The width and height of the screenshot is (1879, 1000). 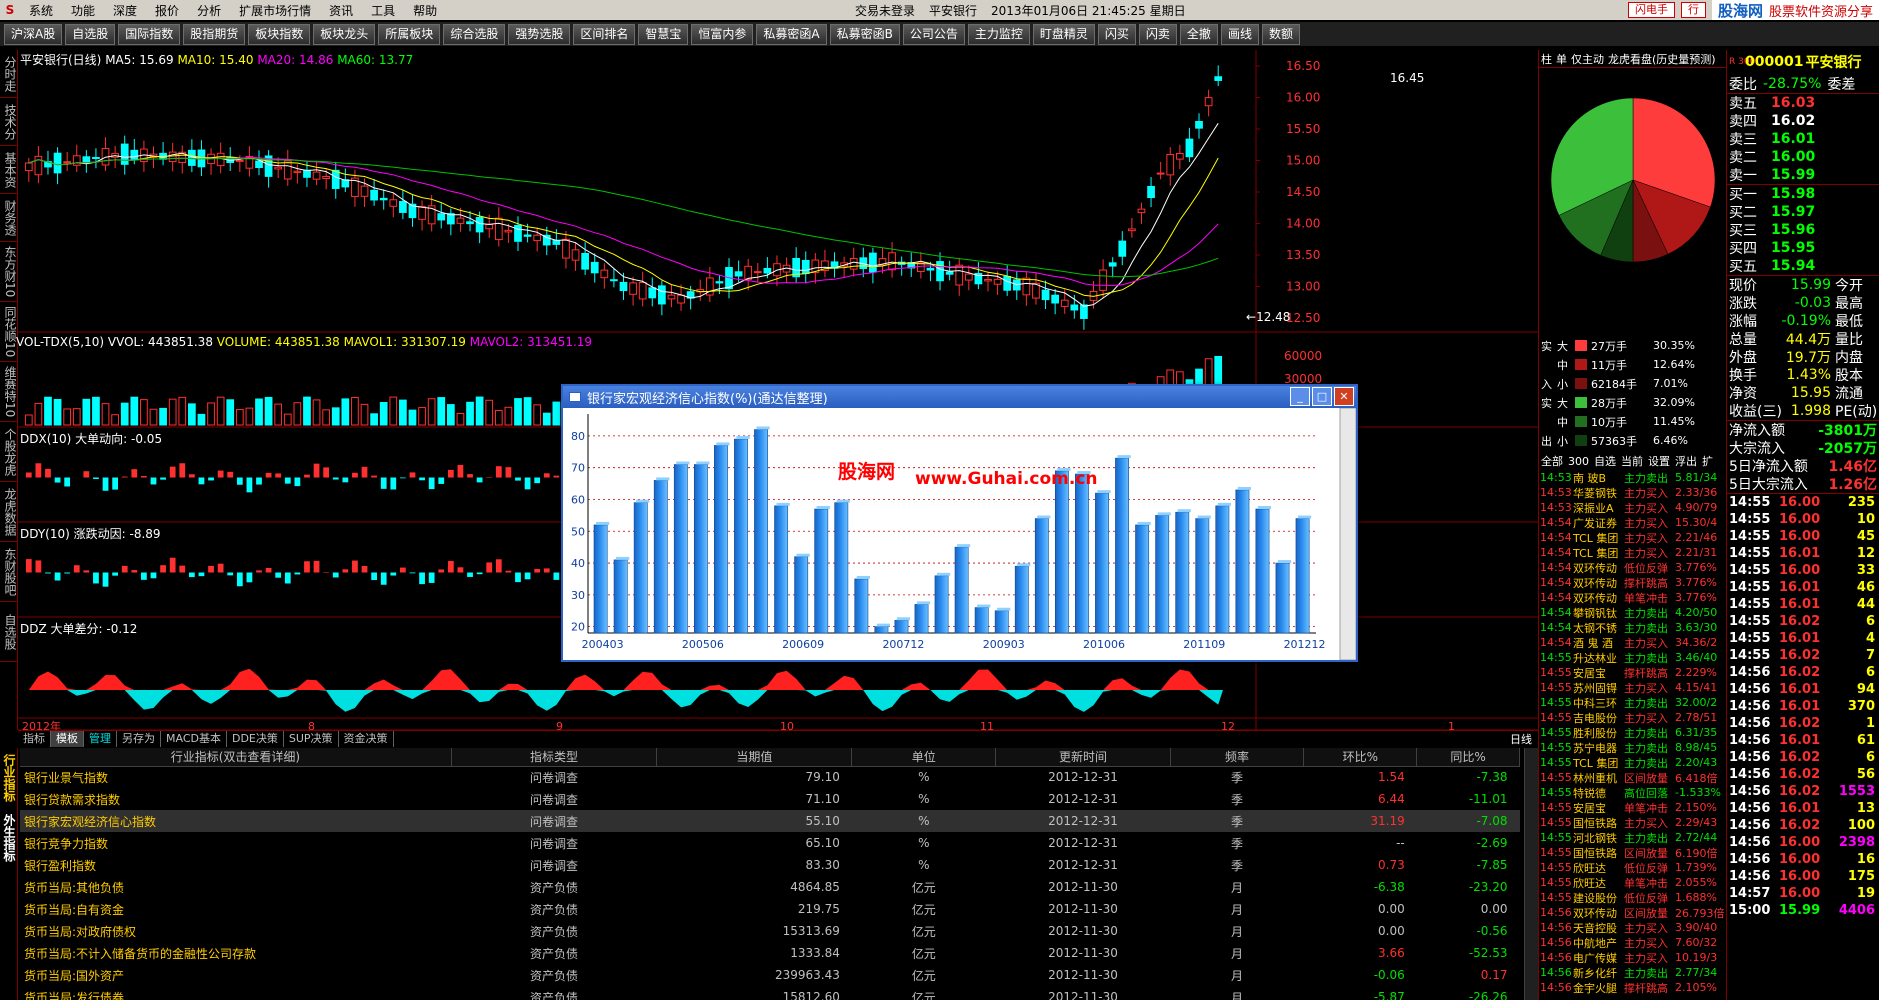 What do you see at coordinates (125, 10) in the screenshot?
I see `menu-item-2: 深度` at bounding box center [125, 10].